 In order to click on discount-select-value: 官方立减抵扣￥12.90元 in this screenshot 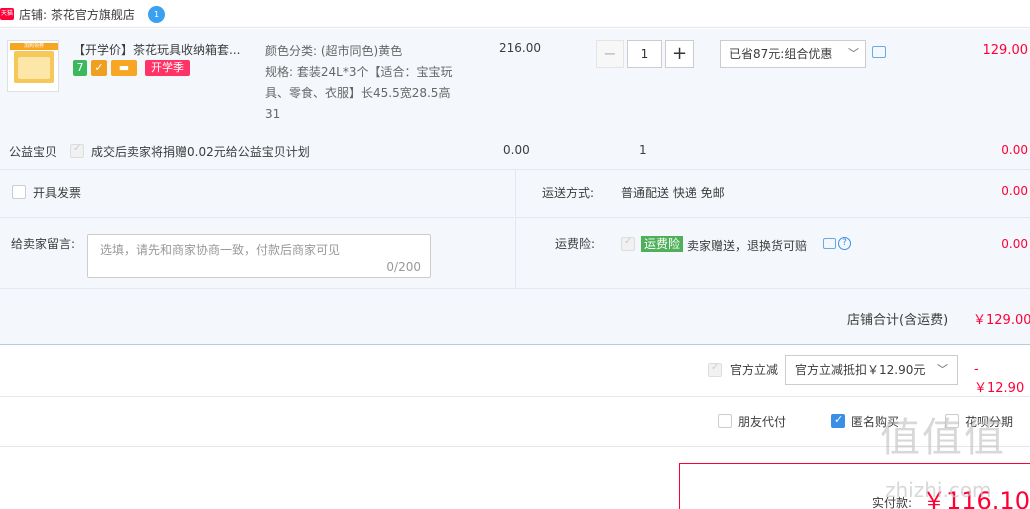, I will do `click(860, 370)`.